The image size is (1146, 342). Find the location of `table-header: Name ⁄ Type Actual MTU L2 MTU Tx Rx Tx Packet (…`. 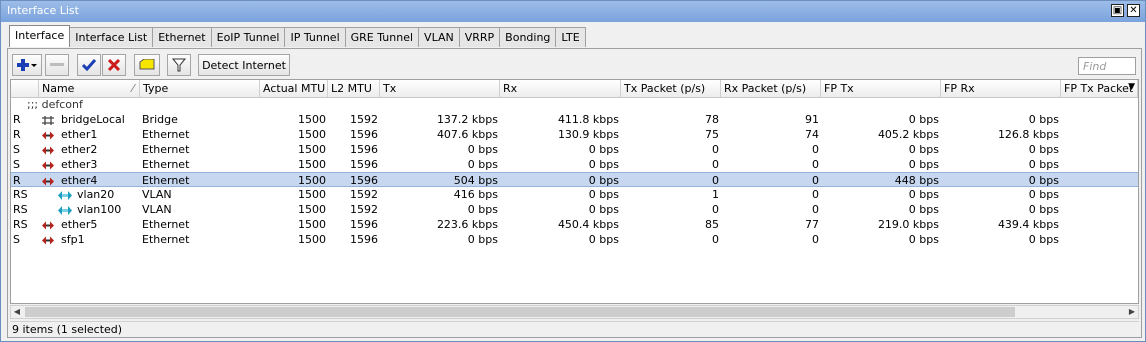

table-header: Name ⁄ Type Actual MTU L2 MTU Tx Rx Tx Packet (… is located at coordinates (574, 89).